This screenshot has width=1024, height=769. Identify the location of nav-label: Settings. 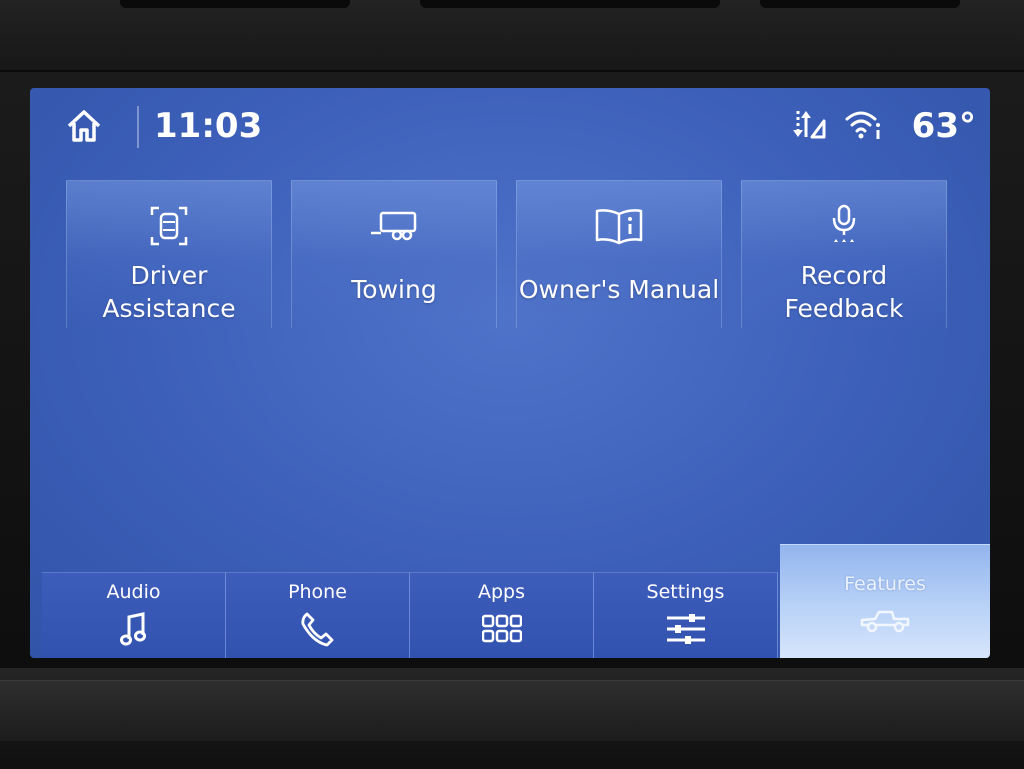
(685, 592).